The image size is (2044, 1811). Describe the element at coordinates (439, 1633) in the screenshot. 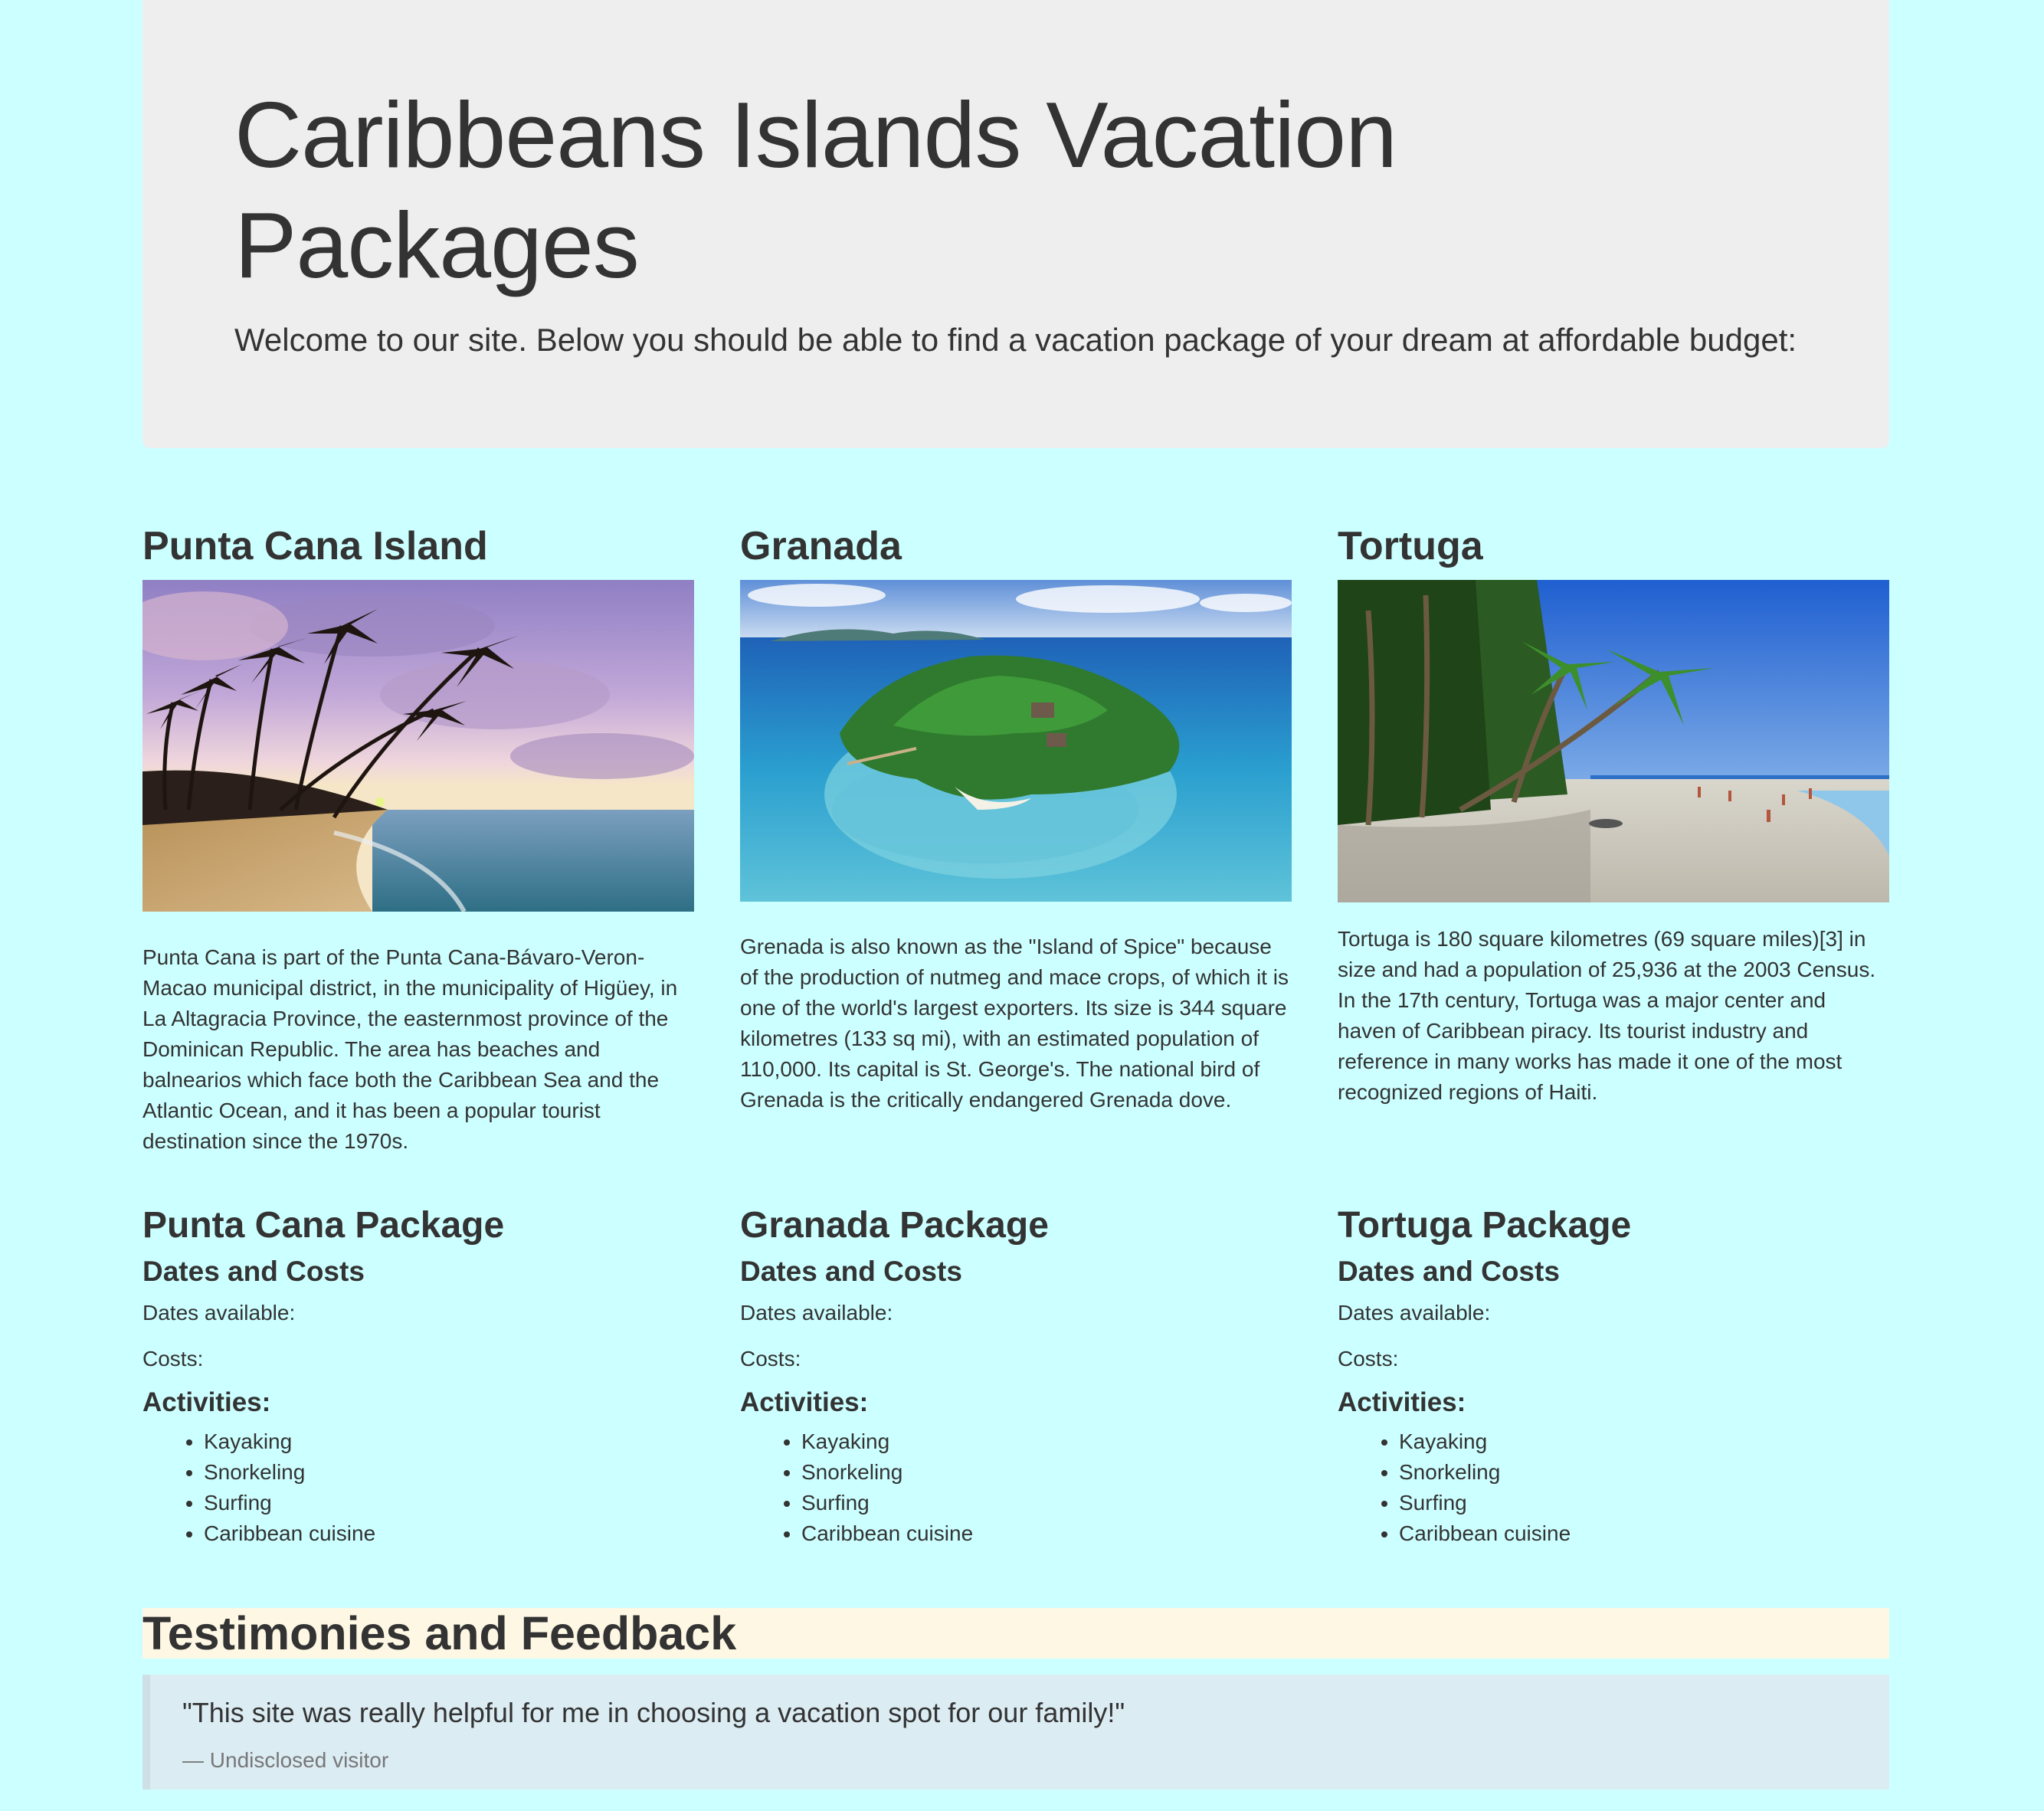

I see `testimonies-heading: Testimonies and Feedback` at that location.